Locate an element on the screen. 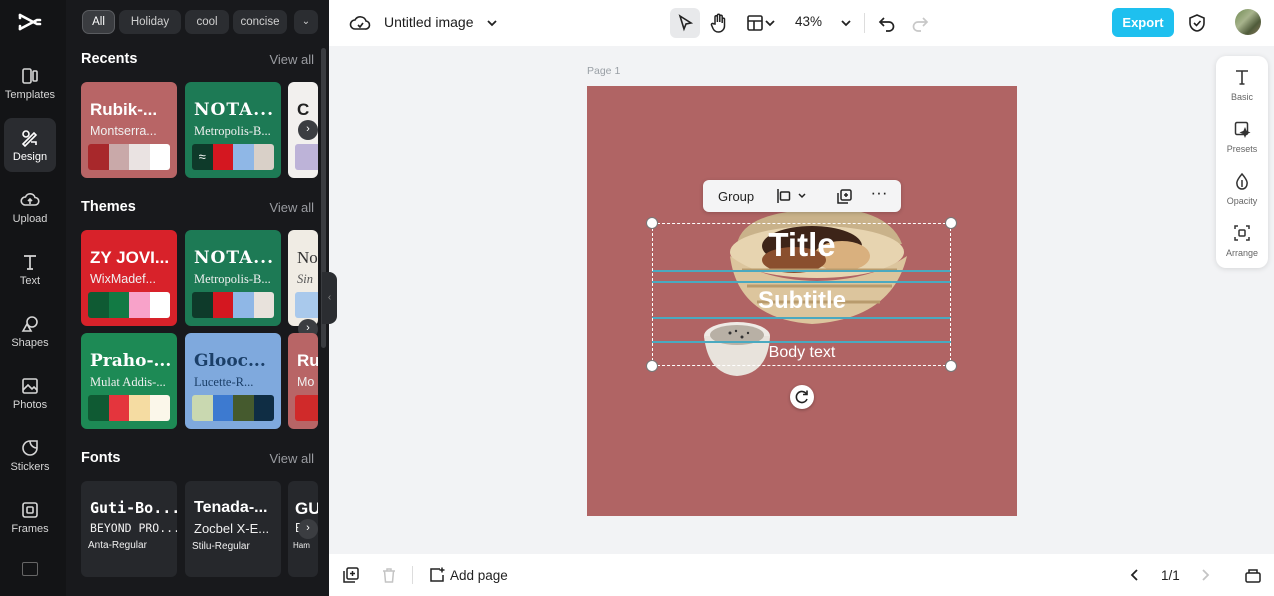  rail-templates: Templates is located at coordinates (30, 83).